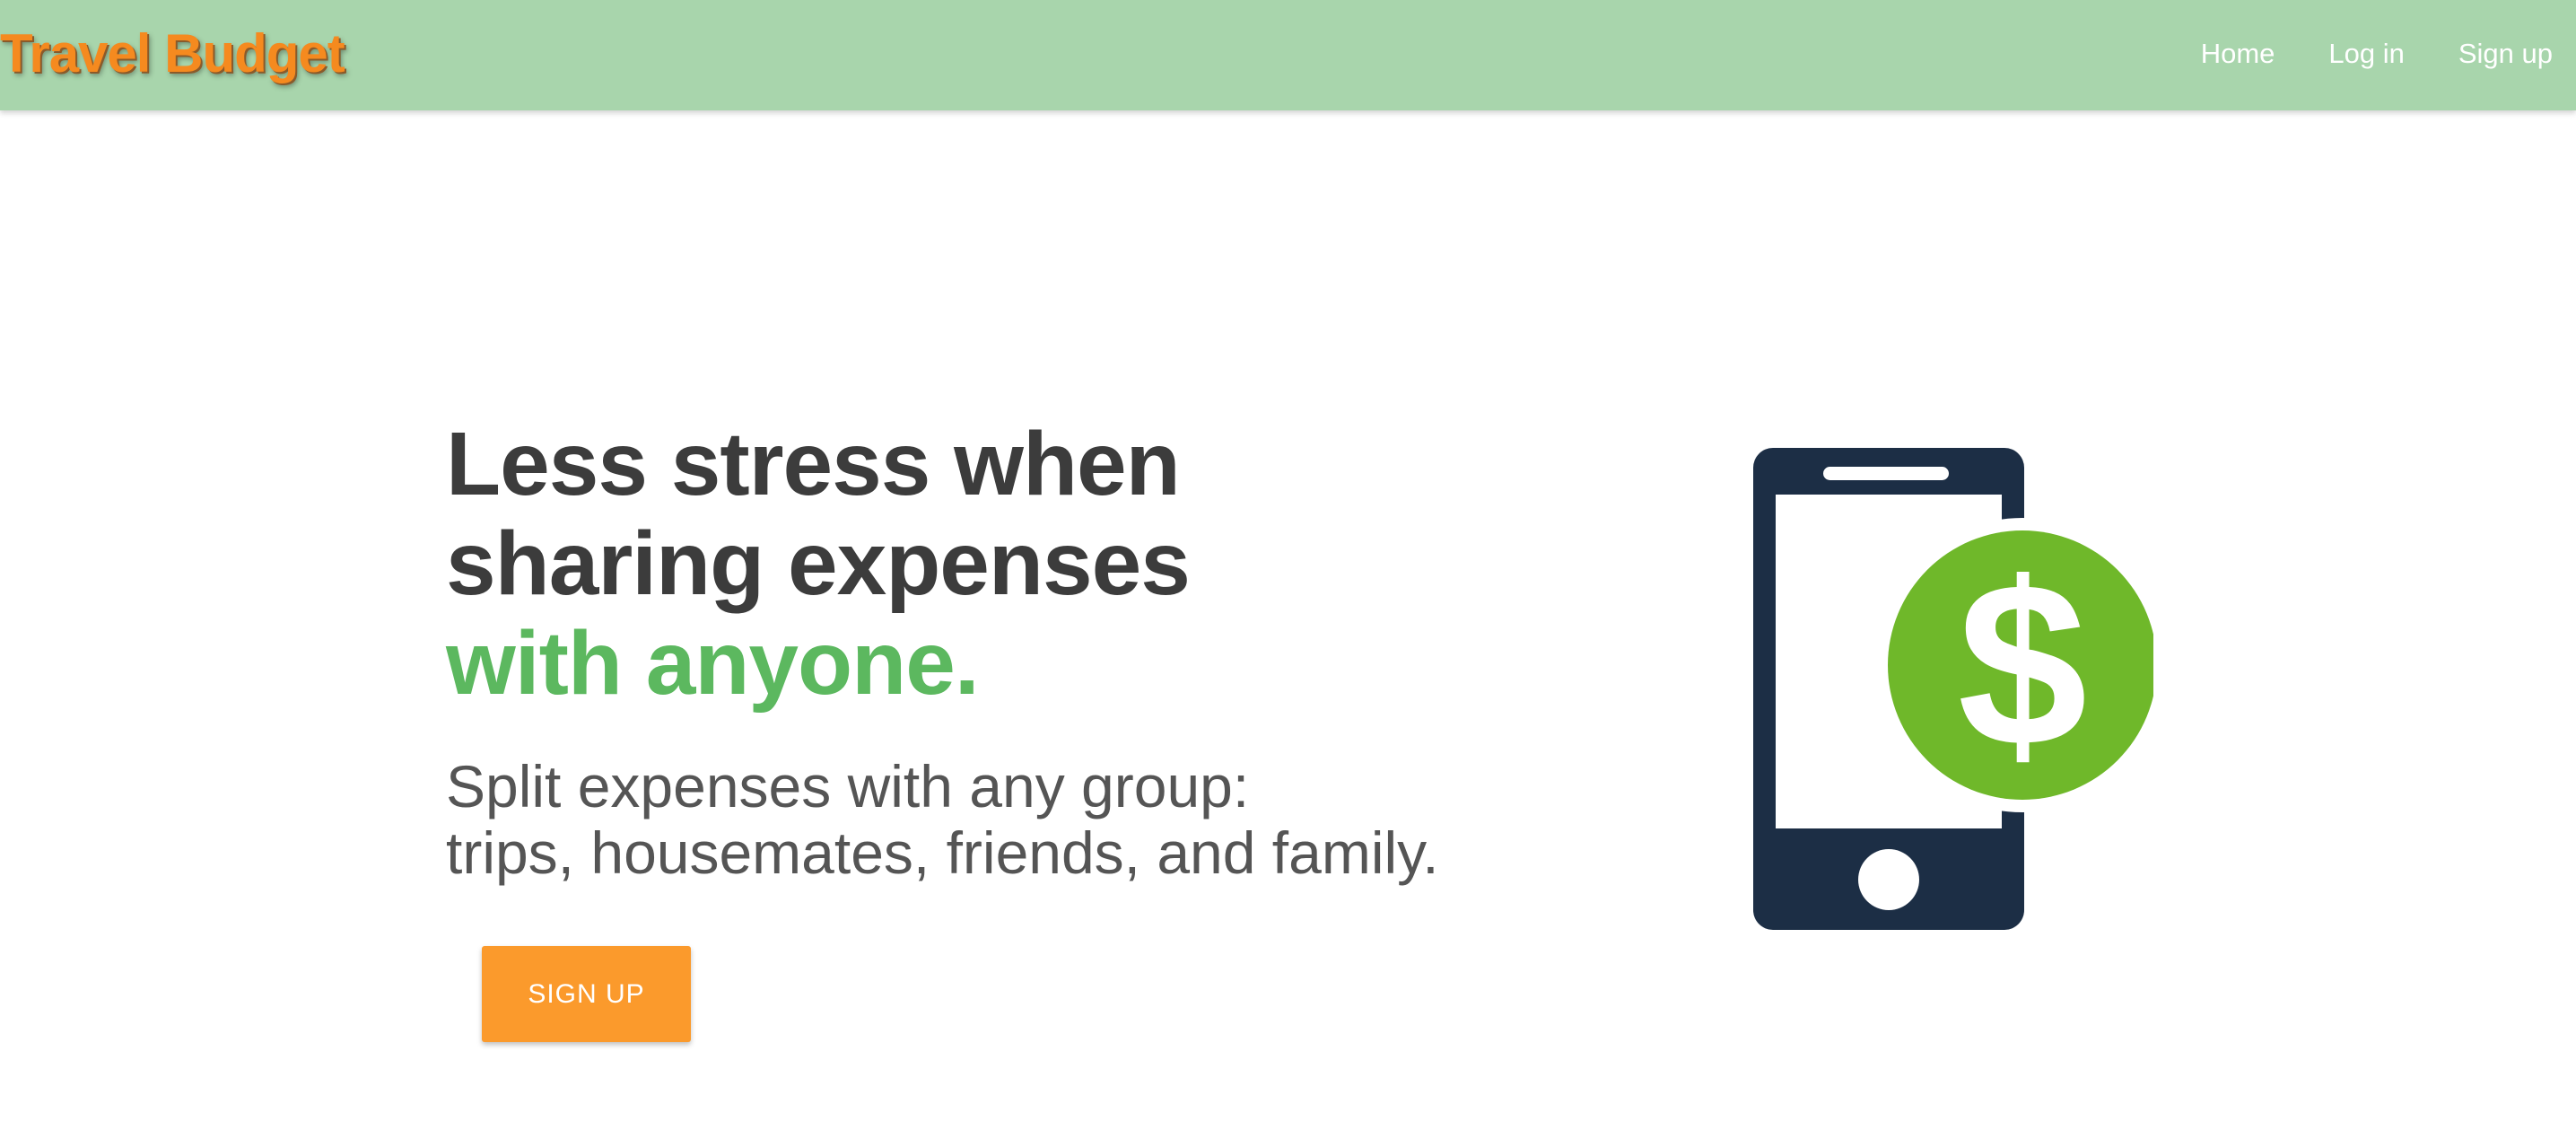 The image size is (2576, 1148). Describe the element at coordinates (1288, 55) in the screenshot. I see `top-navbar: Travel Budget Home Log in Sign up` at that location.